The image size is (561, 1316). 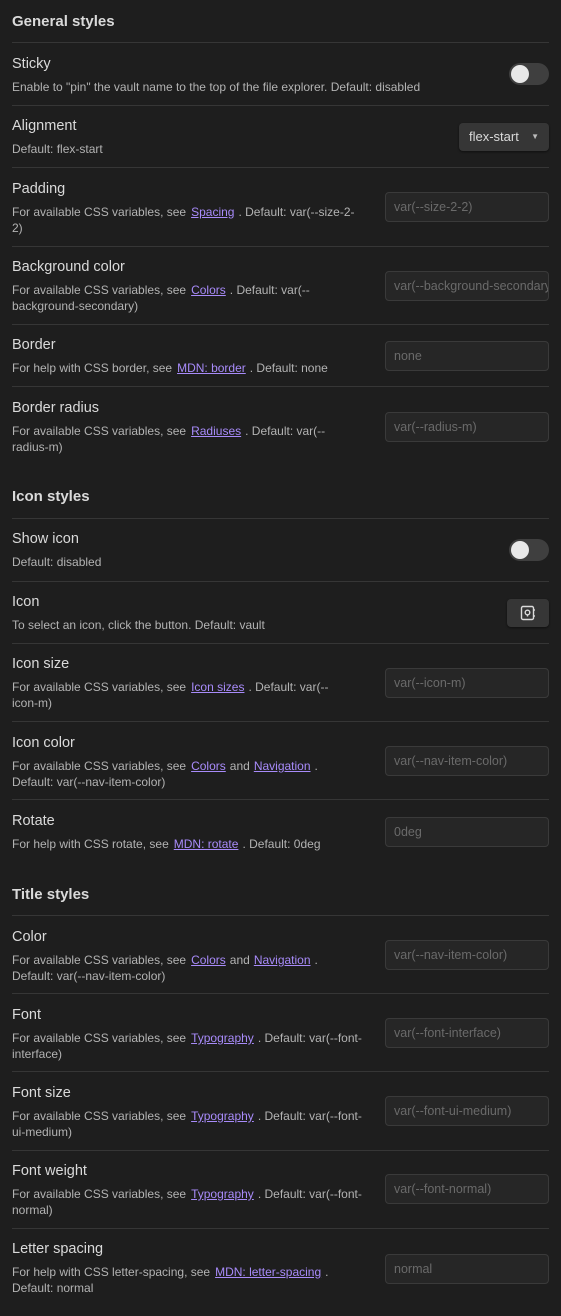 What do you see at coordinates (51, 894) in the screenshot?
I see `title-styles-heading: Title styles` at bounding box center [51, 894].